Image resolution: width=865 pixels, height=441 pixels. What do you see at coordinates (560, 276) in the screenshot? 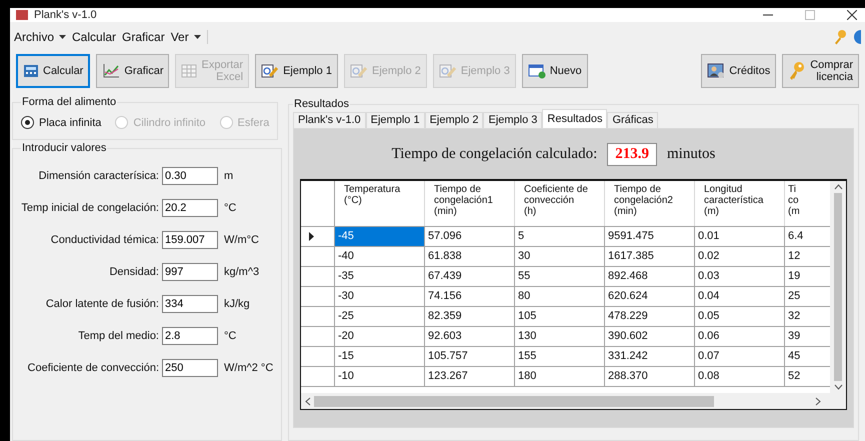
I see `table-cell: 55` at bounding box center [560, 276].